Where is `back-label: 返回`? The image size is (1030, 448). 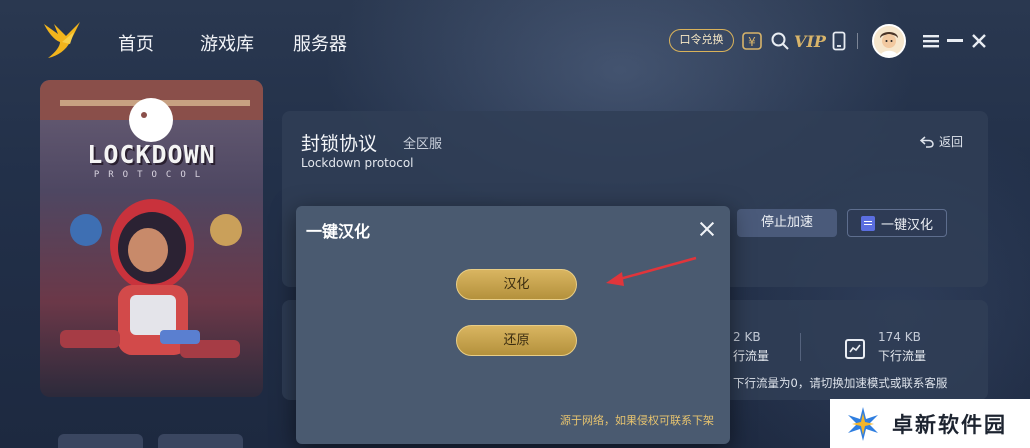
back-label: 返回 is located at coordinates (951, 142).